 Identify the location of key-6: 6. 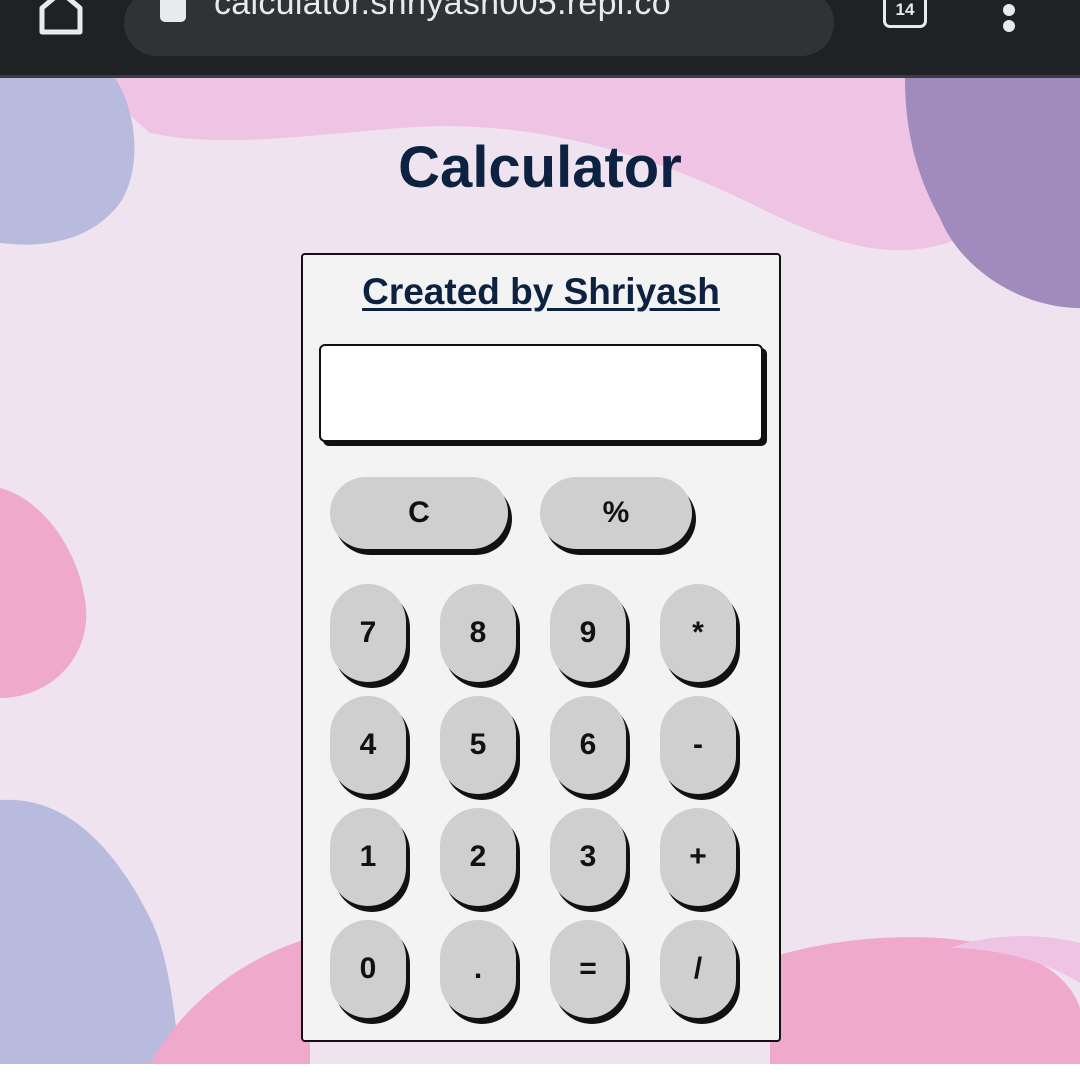
(588, 745).